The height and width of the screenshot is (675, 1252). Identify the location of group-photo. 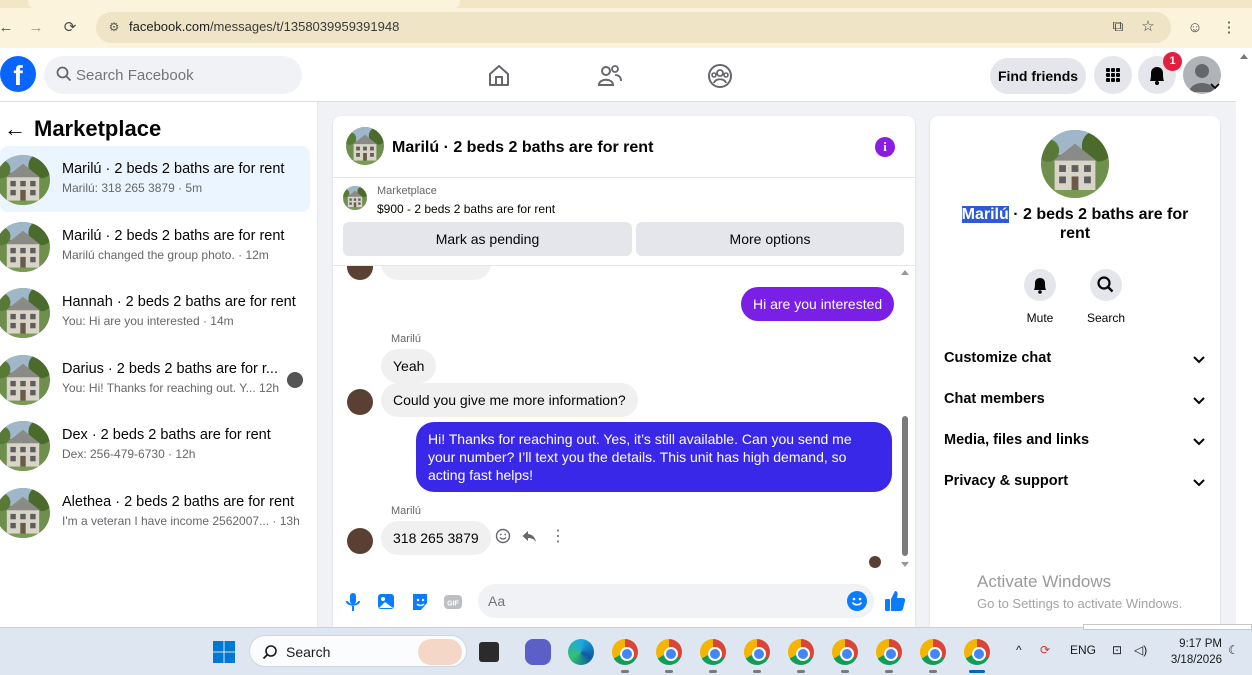
(1075, 164).